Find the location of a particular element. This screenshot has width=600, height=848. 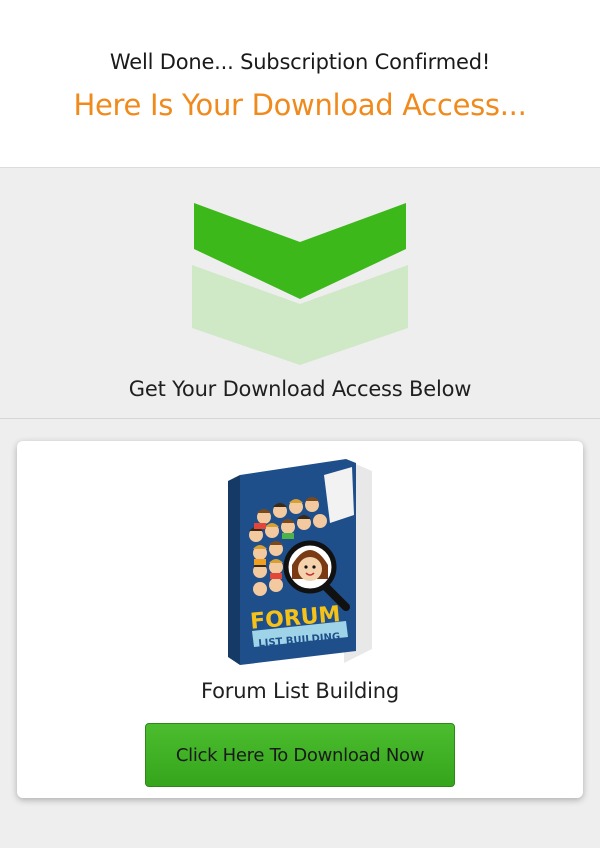

book-spine is located at coordinates (234, 570).